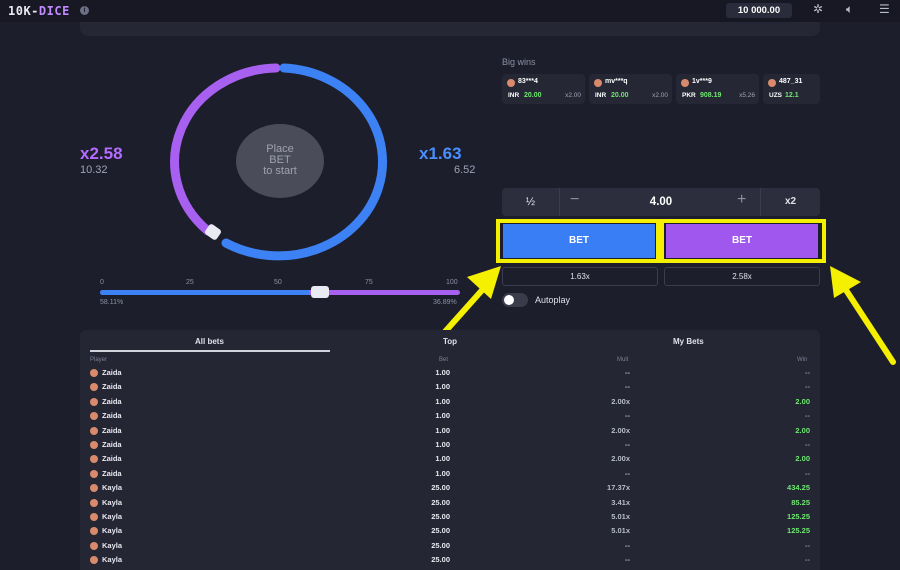  Describe the element at coordinates (630, 89) in the screenshot. I see `big-win-card: mv***q INR 20.00 x2.00` at that location.